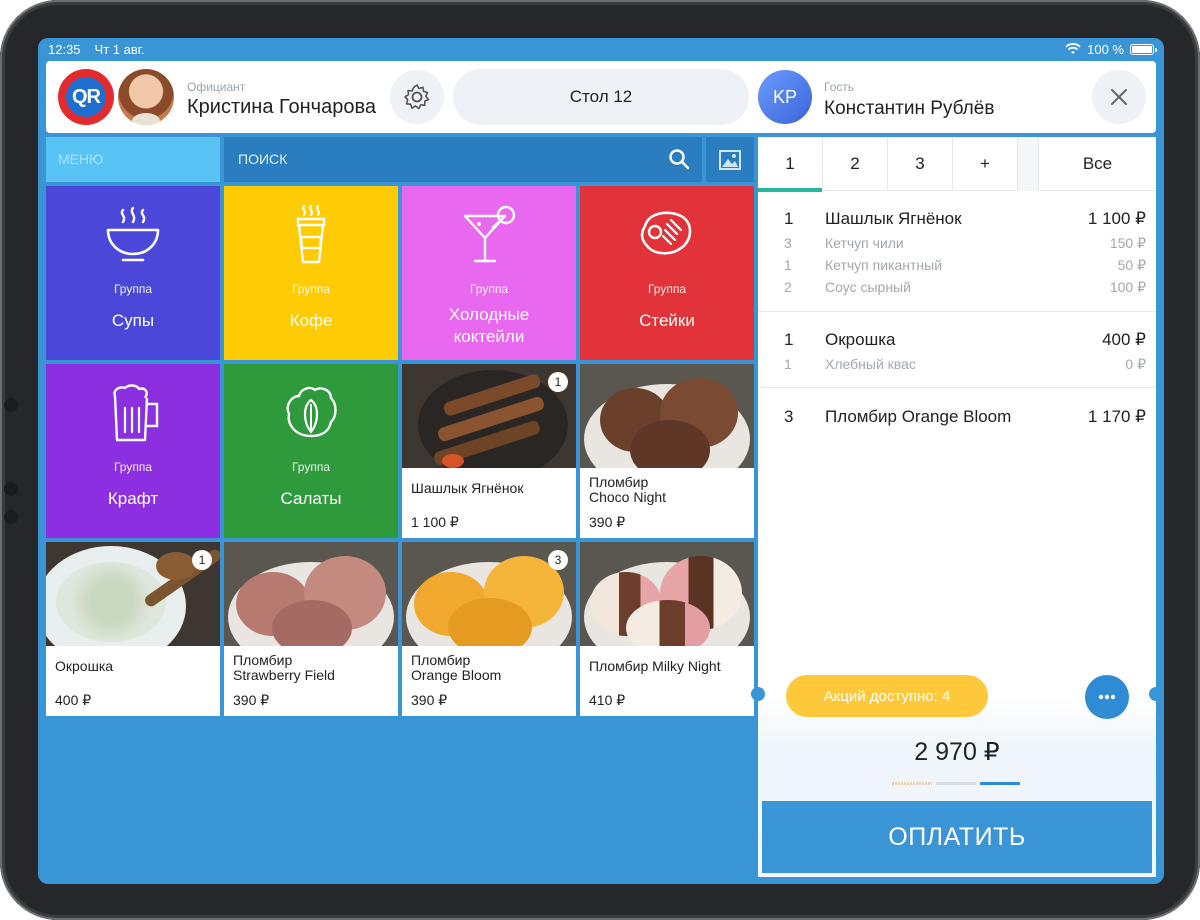 This screenshot has width=1200, height=920. I want to click on waiter-name: Кристина Гончарова, so click(281, 107).